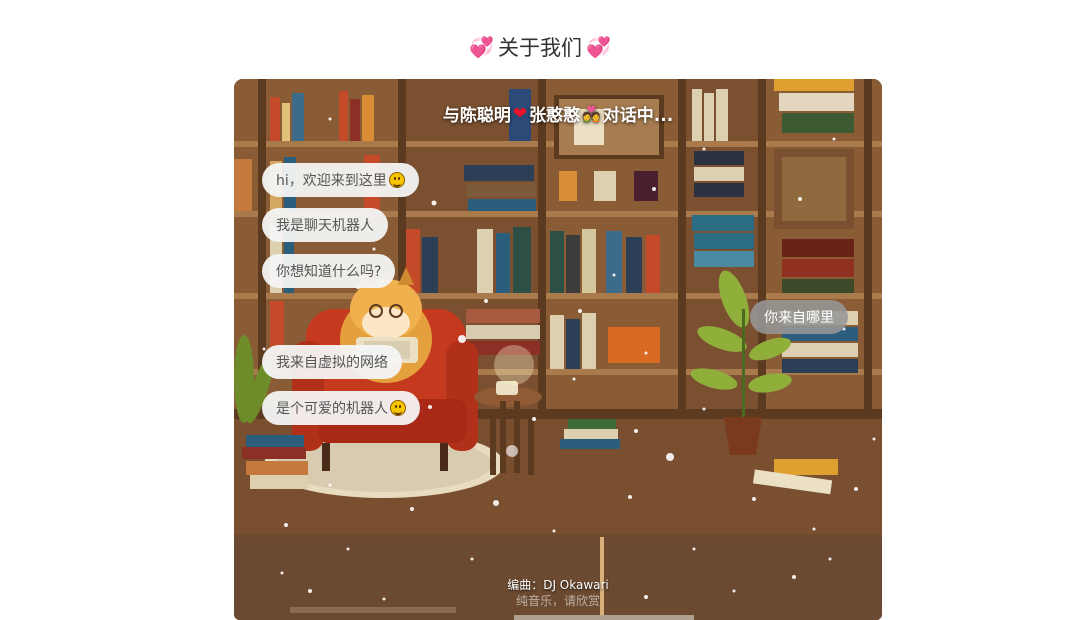 This screenshot has width=1080, height=620. I want to click on bot-message-bubble: 我来自虚拟的网络, so click(332, 362).